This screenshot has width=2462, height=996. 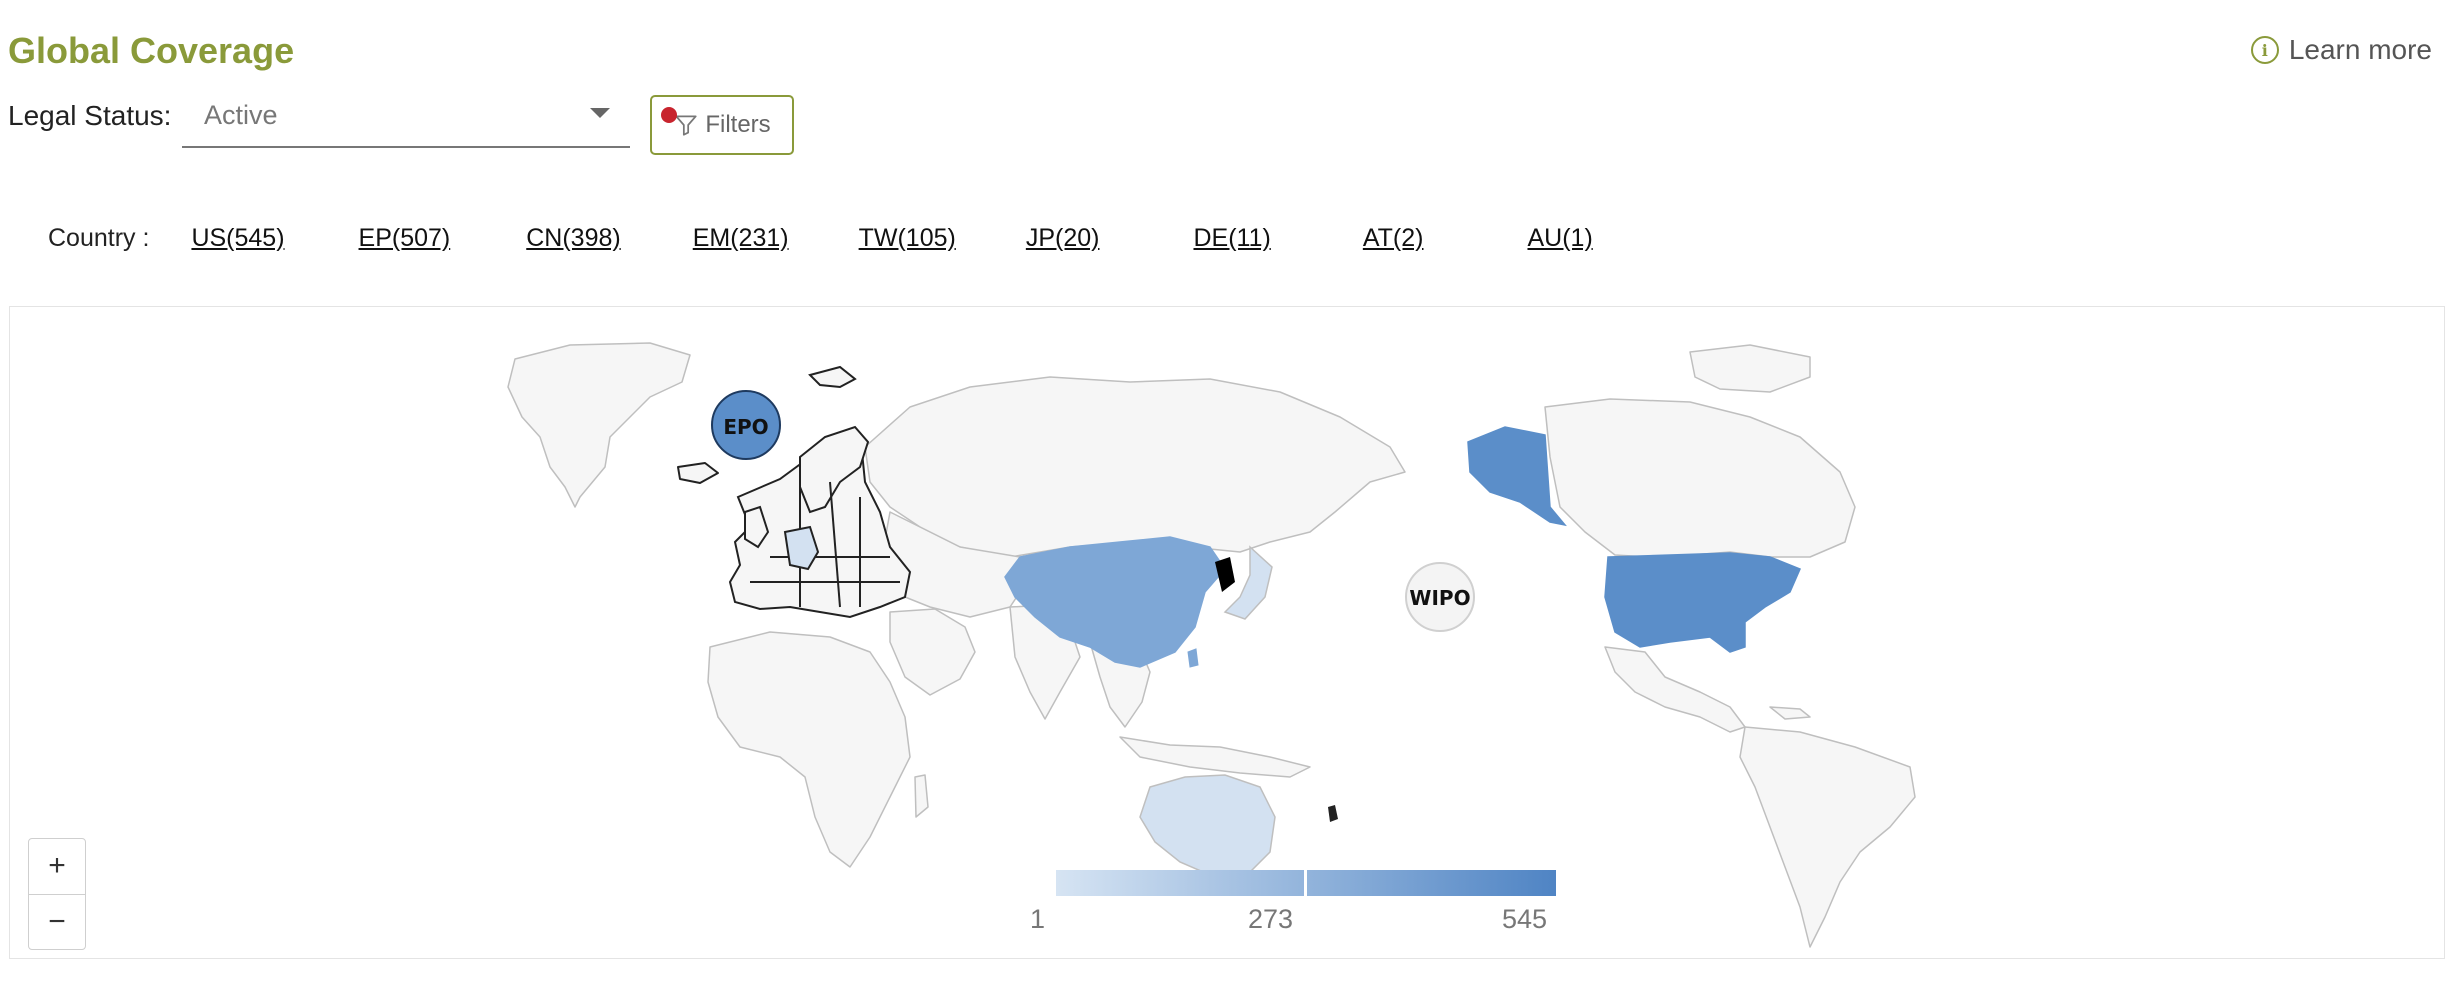 I want to click on region-arabia, so click(x=932, y=652).